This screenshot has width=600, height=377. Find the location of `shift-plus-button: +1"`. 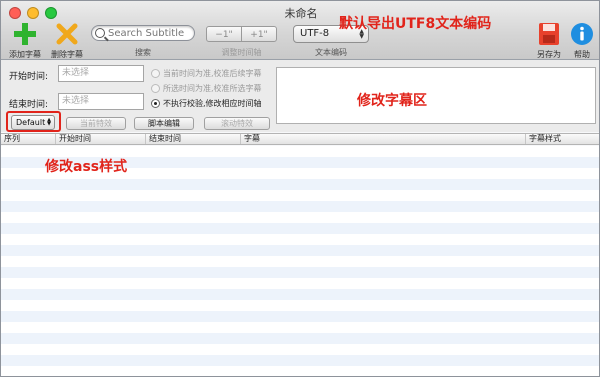

shift-plus-button: +1" is located at coordinates (259, 34).